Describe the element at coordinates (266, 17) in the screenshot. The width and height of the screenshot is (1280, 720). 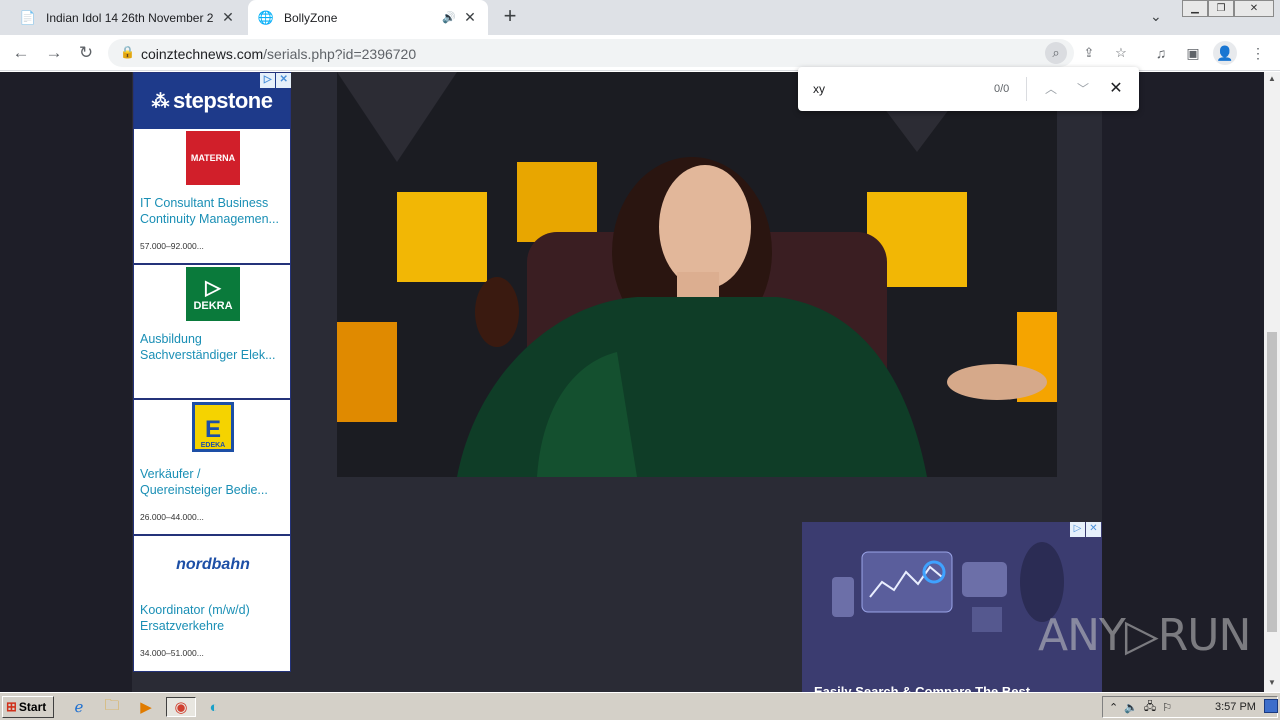
I see `globe-icon: 🌐` at that location.